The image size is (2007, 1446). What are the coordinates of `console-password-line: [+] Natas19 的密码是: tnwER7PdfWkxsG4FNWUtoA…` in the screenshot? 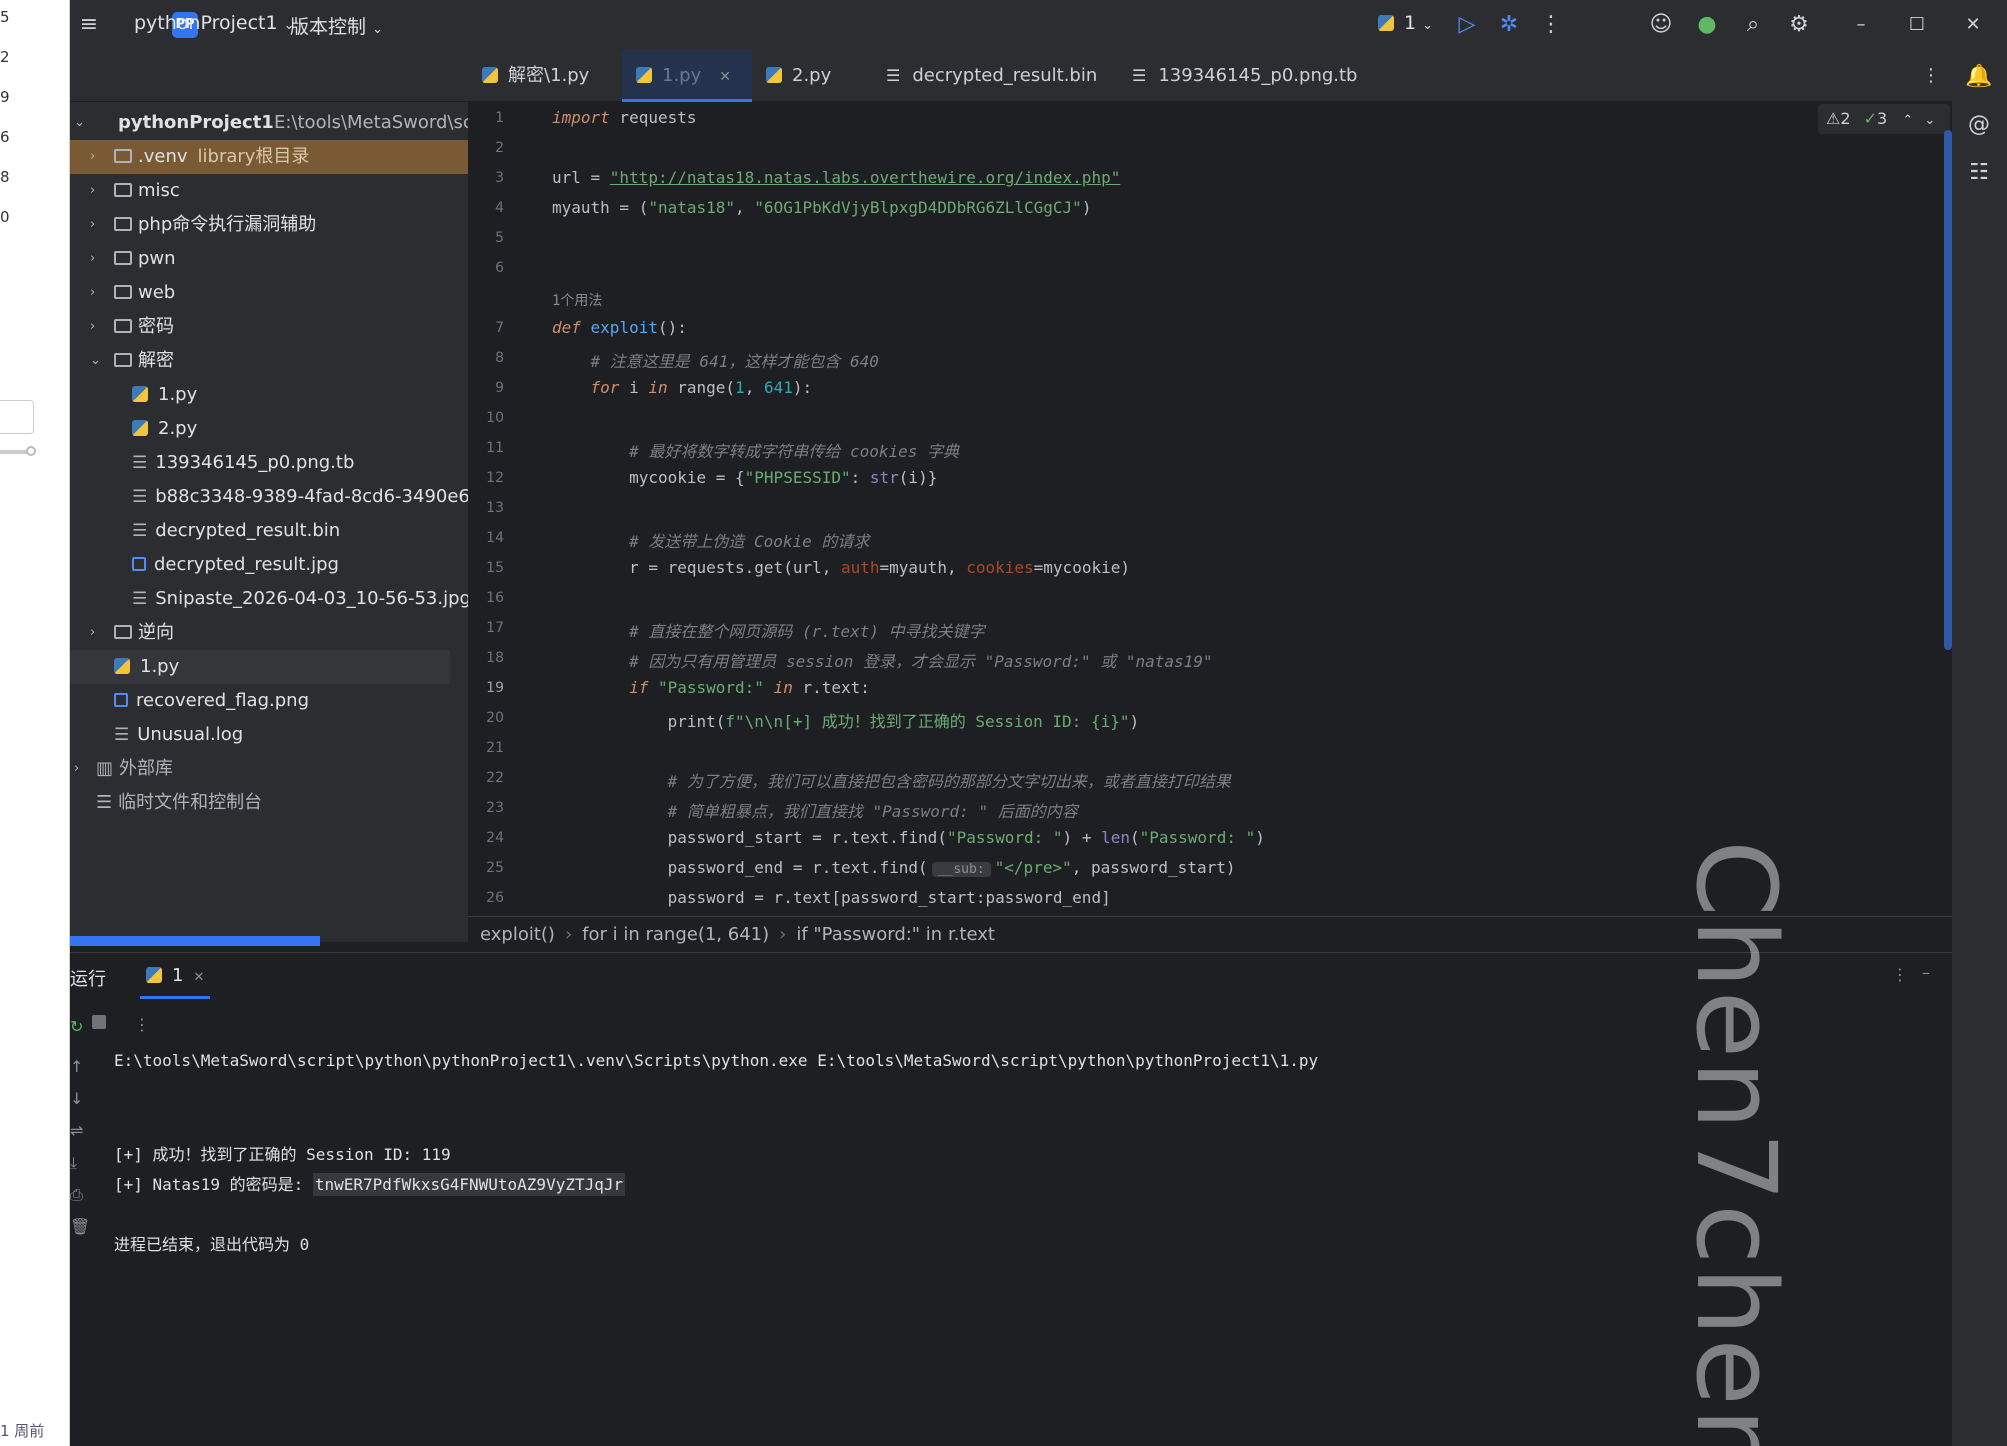 It's located at (370, 1184).